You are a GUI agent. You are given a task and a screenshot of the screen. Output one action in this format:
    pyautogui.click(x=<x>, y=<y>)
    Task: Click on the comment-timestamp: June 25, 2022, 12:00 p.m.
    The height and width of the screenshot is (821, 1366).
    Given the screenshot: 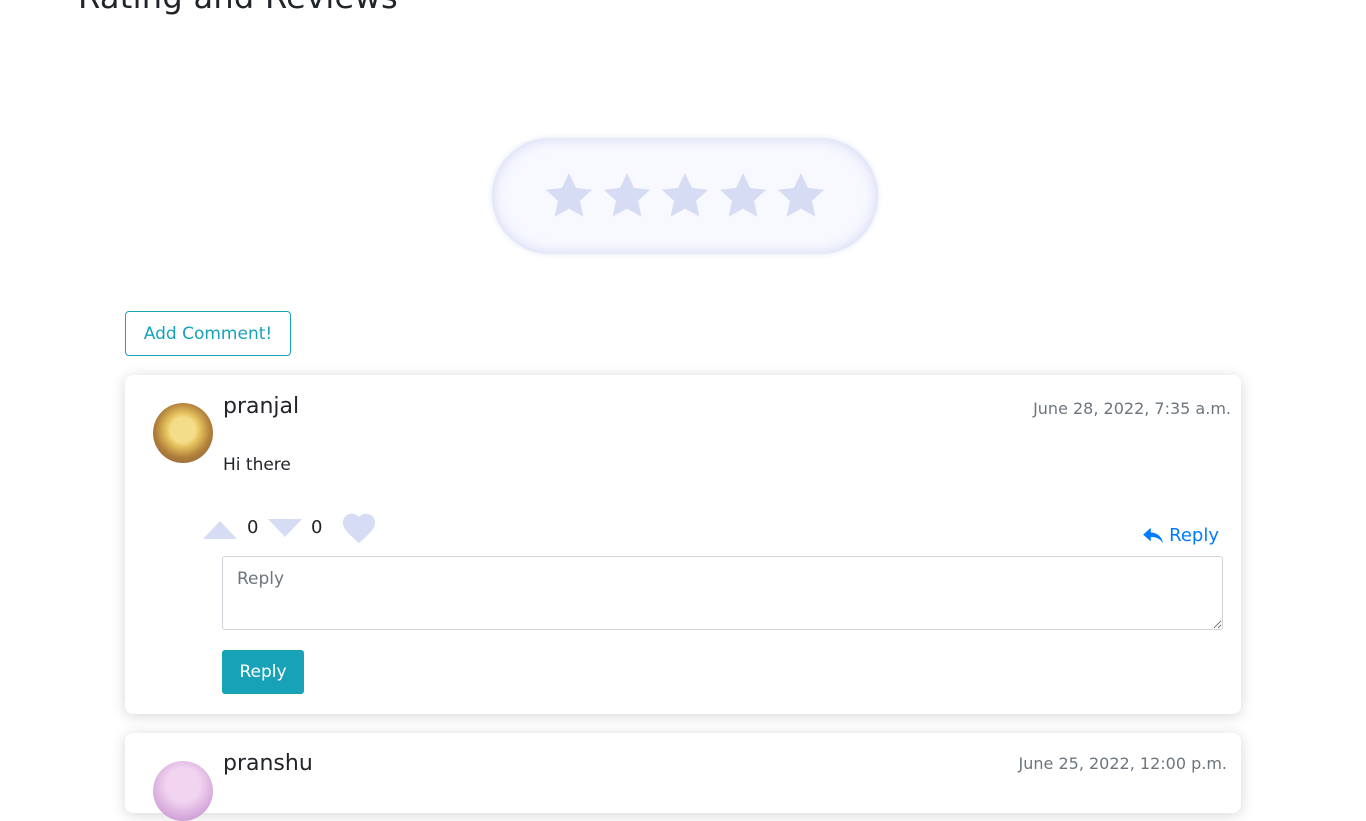 What is the action you would take?
    pyautogui.click(x=1122, y=763)
    